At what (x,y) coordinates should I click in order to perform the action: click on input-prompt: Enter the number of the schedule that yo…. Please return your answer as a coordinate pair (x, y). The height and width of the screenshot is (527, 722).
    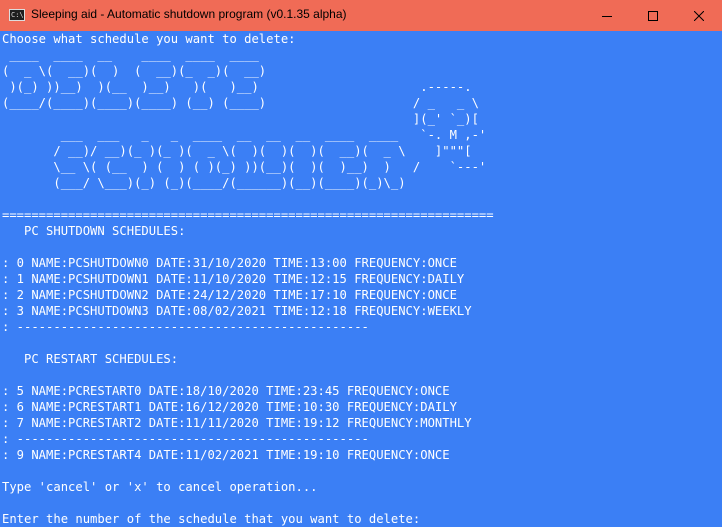
    Looking at the image, I should click on (361, 519).